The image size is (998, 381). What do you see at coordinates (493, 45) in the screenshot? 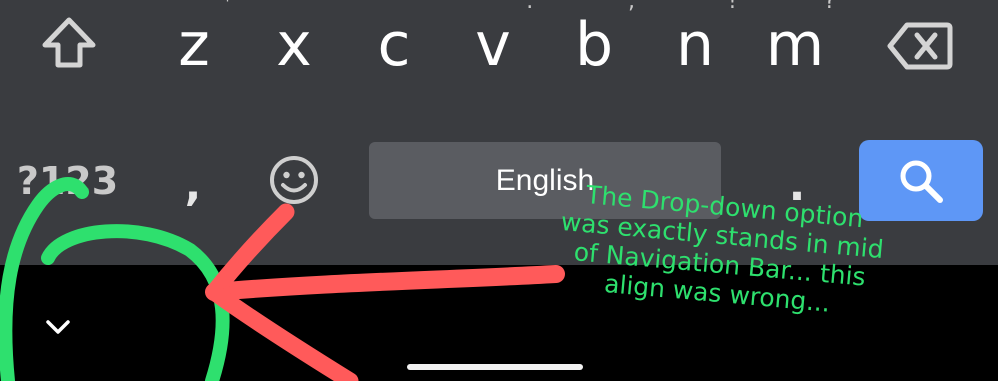
I see `key-v: v` at bounding box center [493, 45].